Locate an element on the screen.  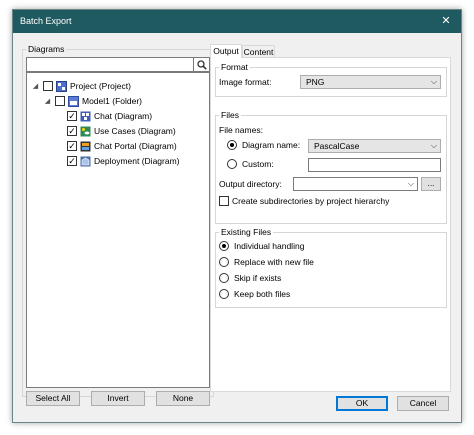
tree-item-label: Use Cases (Diagram) is located at coordinates (135, 131).